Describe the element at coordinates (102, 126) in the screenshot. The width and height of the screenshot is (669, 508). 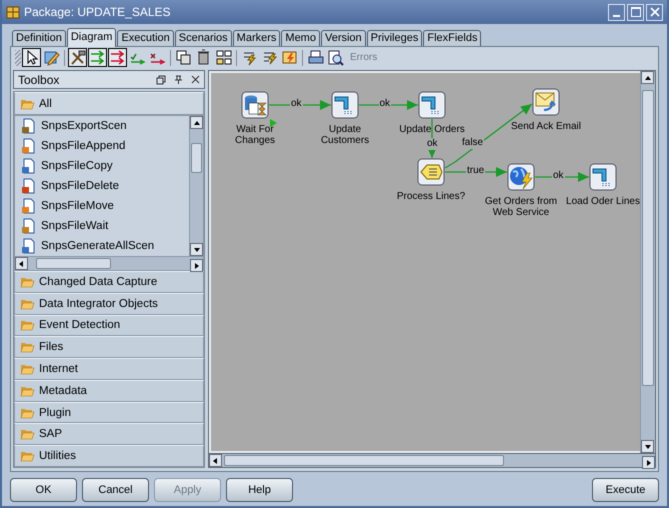
I see `toolbox-item: SnpsExportScen` at that location.